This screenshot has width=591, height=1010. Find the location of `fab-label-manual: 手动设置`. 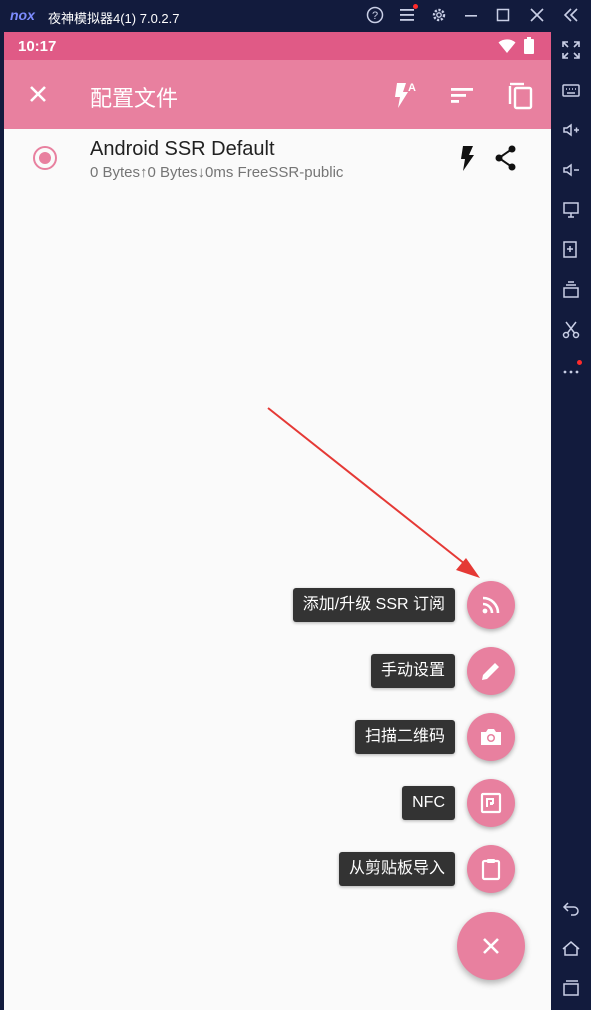

fab-label-manual: 手动设置 is located at coordinates (412, 671).